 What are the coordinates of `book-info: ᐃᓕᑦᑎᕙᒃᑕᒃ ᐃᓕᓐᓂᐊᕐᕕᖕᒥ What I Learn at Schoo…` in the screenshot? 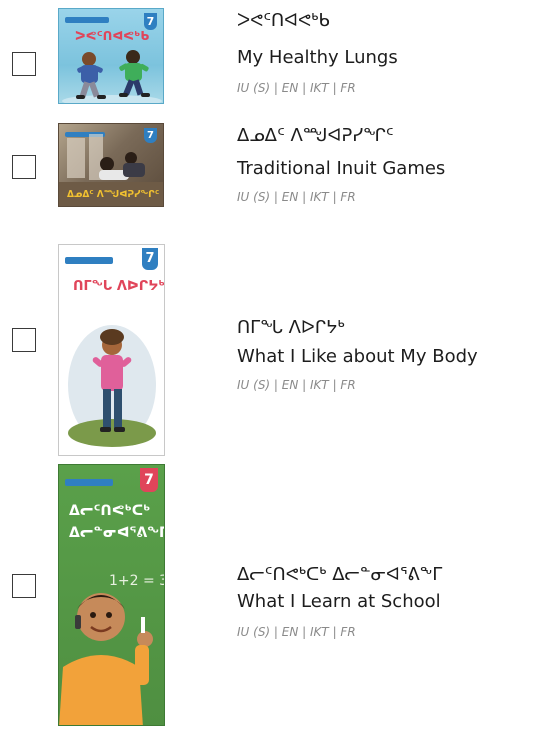 It's located at (339, 603).